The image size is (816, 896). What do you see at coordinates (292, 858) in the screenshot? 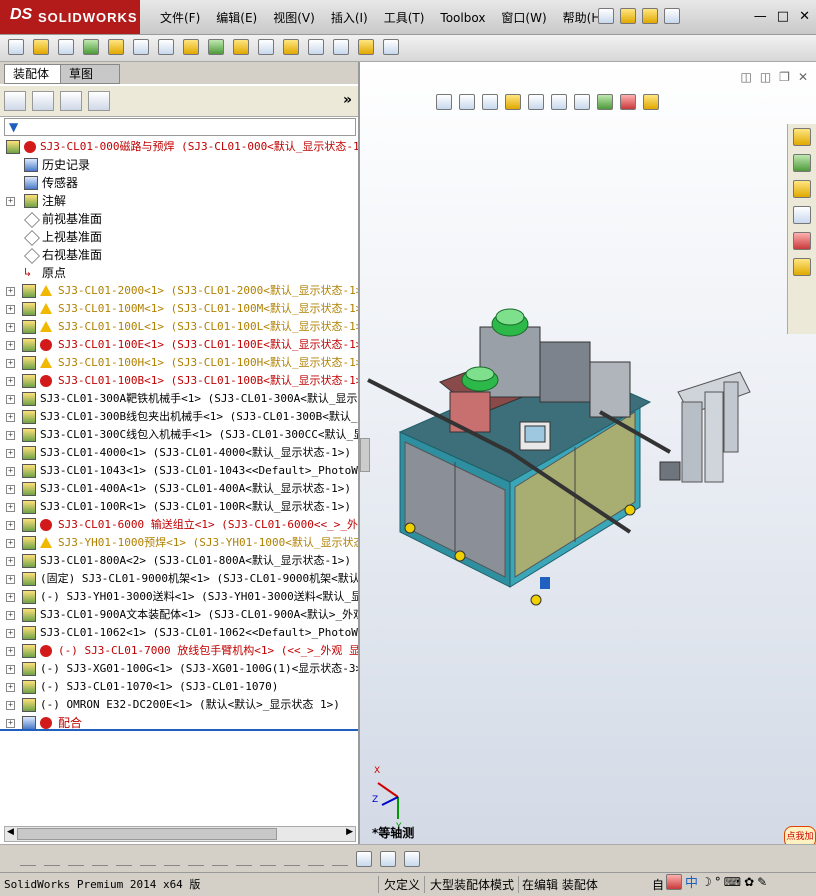
I see `dimension-icon` at bounding box center [292, 858].